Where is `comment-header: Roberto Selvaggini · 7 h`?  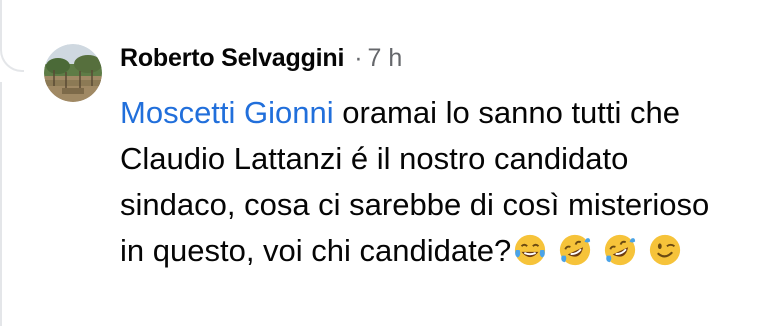
comment-header: Roberto Selvaggini · 7 h is located at coordinates (440, 64).